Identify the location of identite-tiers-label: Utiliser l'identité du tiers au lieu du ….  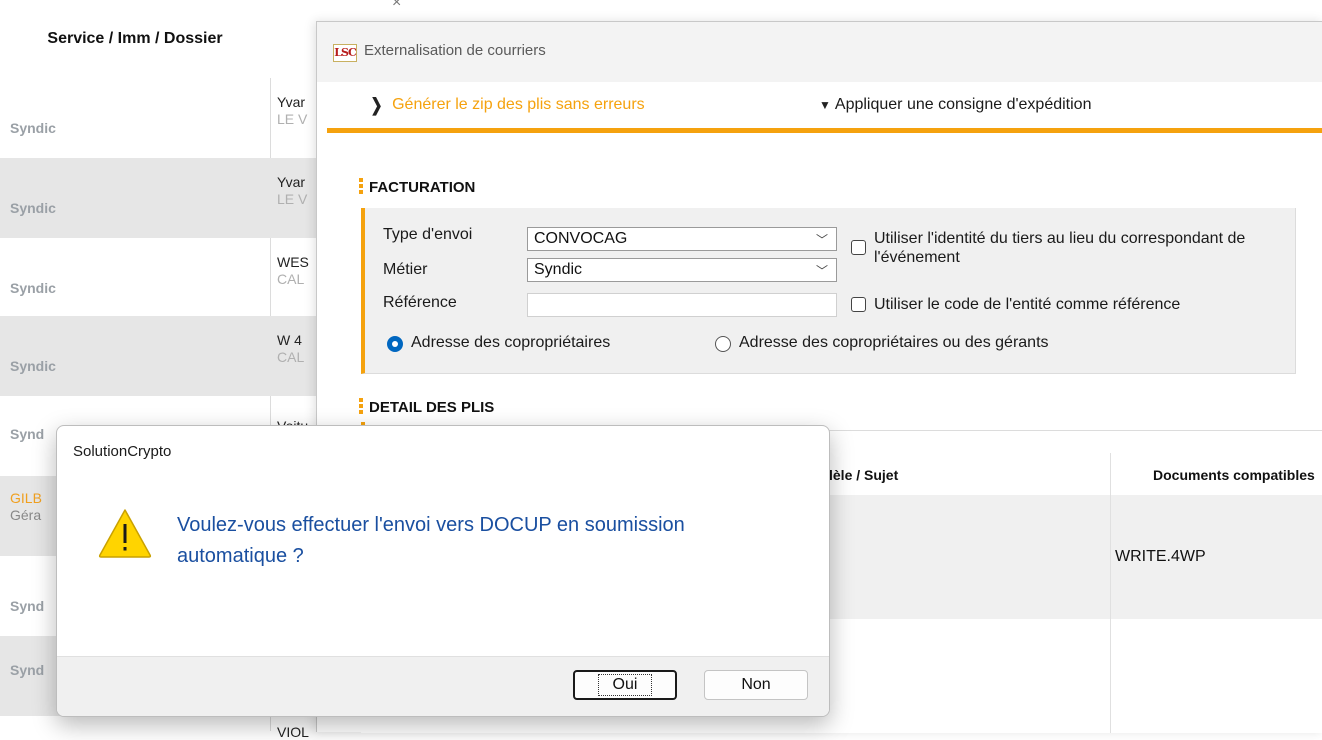
(1060, 248).